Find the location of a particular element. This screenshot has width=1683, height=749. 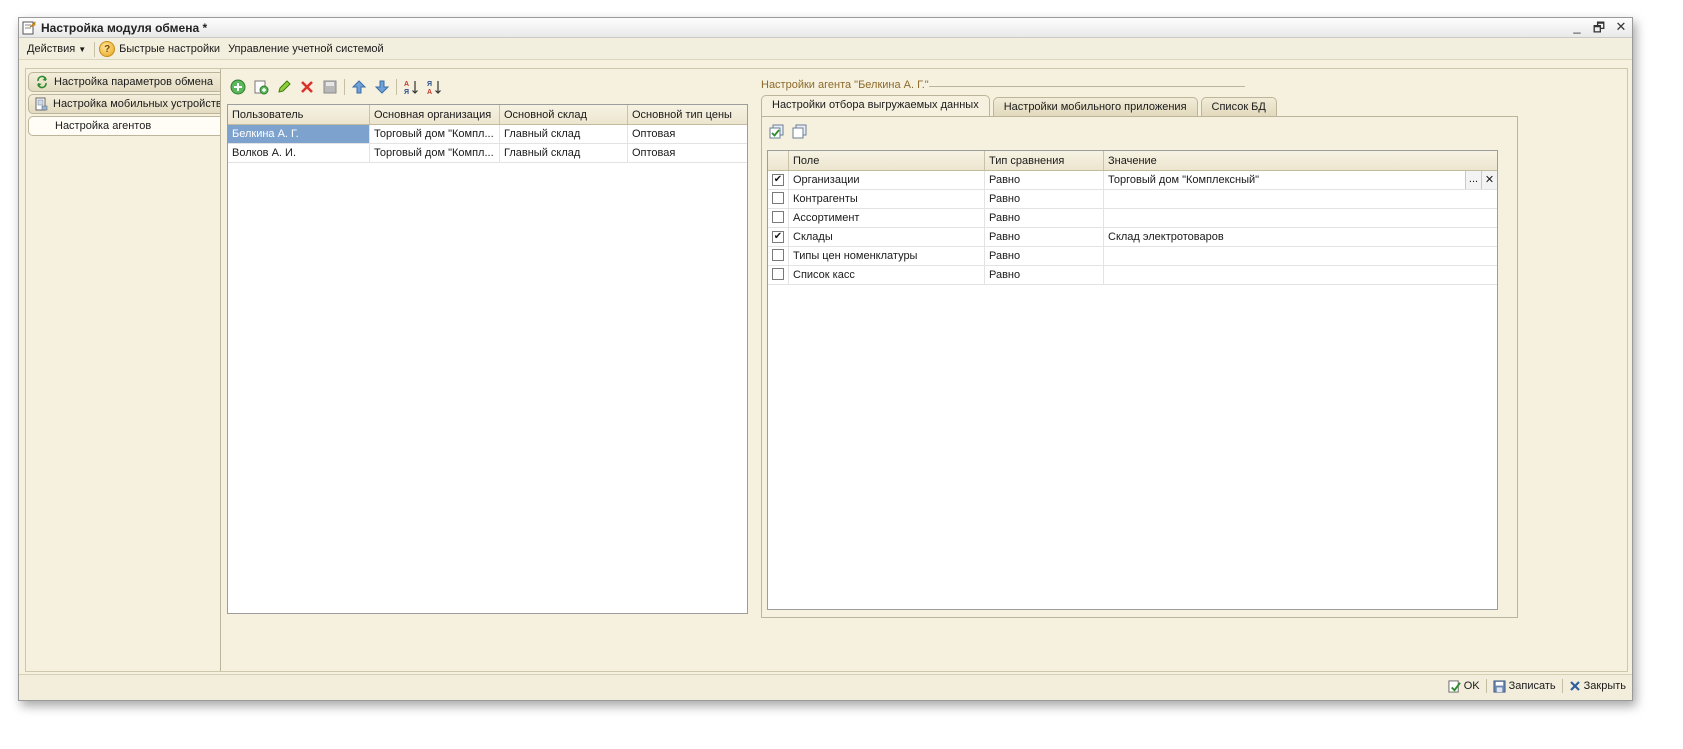

column-header-value: Значение is located at coordinates (1300, 160).